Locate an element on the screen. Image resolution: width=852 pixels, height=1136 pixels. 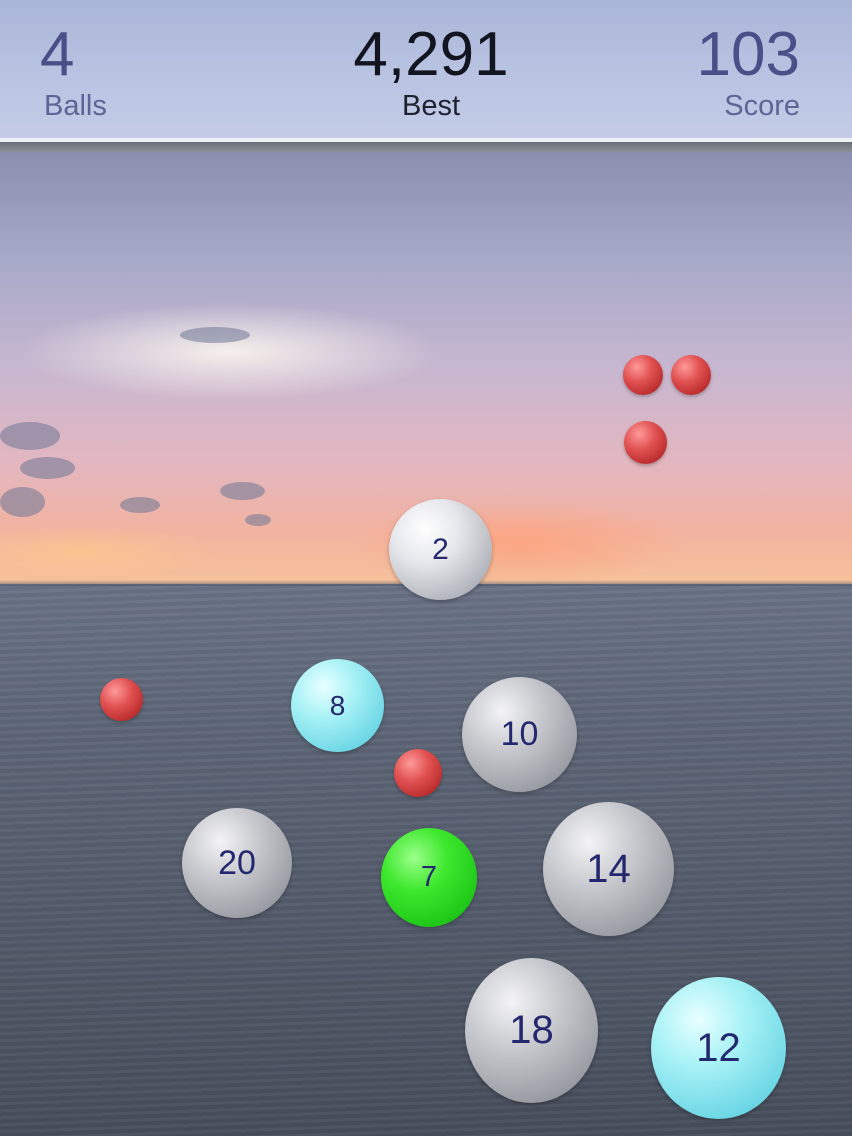
ball-number: 7 is located at coordinates (429, 877).